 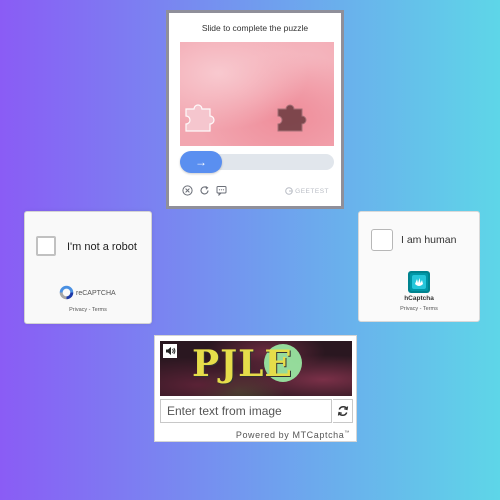 I want to click on captcha-refresh-icon, so click(x=343, y=411).